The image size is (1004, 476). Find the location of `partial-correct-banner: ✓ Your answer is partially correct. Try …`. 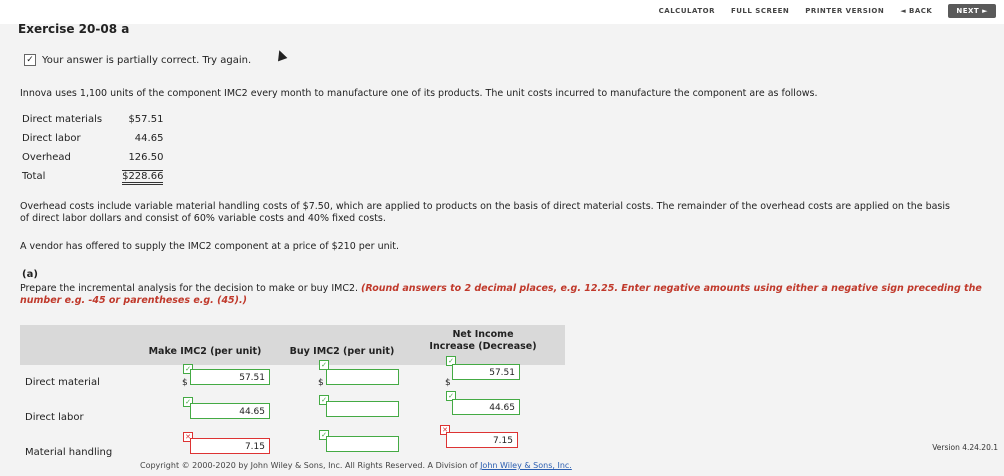

partial-correct-banner: ✓ Your answer is partially correct. Try … is located at coordinates (137, 60).